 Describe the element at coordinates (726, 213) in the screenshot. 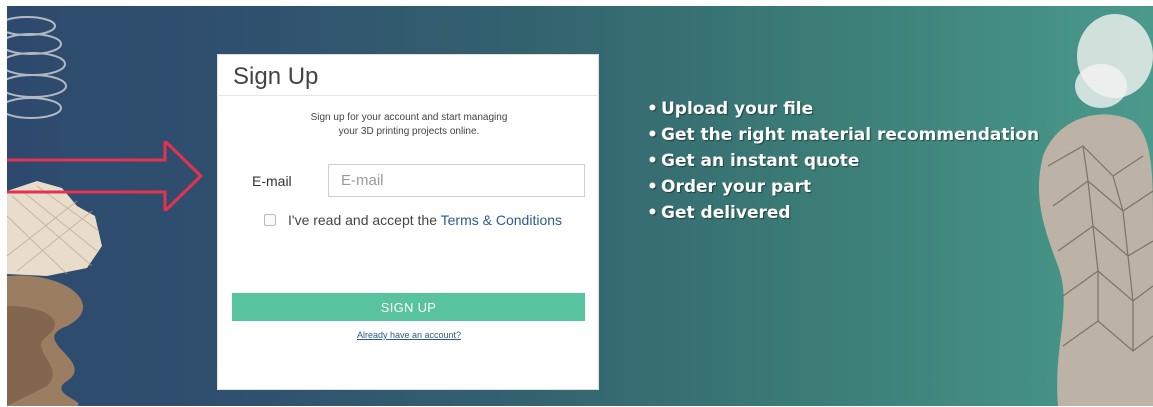

I see `feature-text: Get delivered` at that location.